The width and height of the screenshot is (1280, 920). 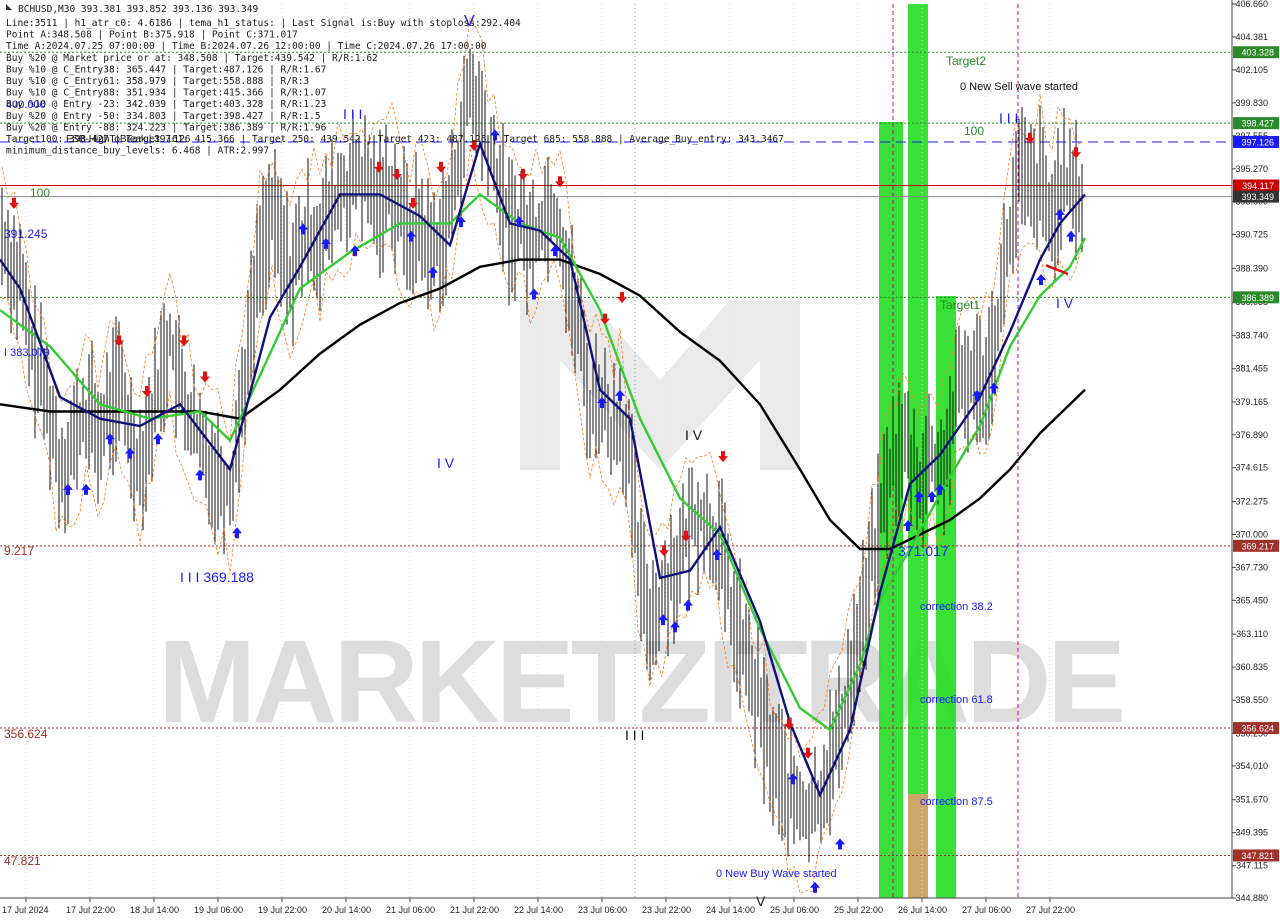 I want to click on price-tick-label: 370.000, so click(x=1251, y=534).